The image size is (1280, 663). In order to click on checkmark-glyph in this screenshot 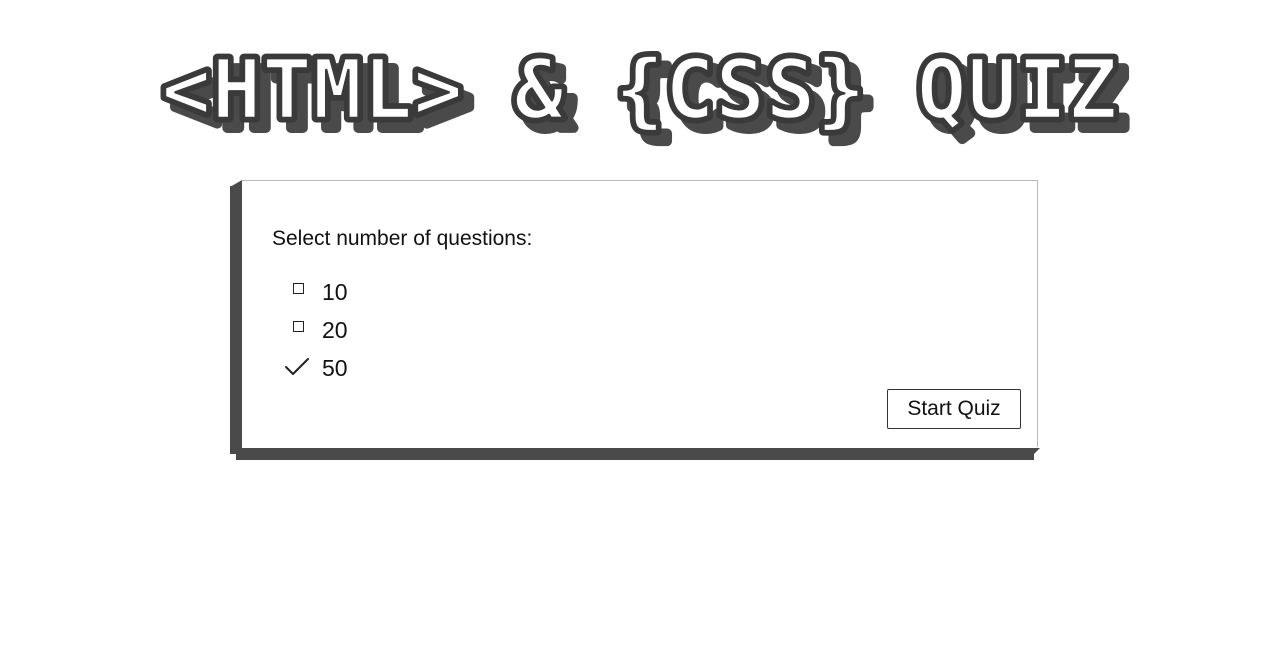, I will do `click(297, 366)`.